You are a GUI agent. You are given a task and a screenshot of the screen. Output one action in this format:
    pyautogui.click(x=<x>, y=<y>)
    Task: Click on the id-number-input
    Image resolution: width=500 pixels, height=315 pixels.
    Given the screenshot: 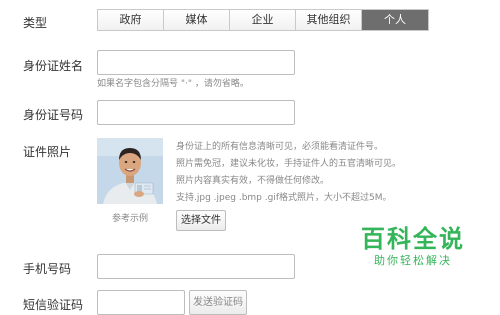 What is the action you would take?
    pyautogui.click(x=196, y=112)
    